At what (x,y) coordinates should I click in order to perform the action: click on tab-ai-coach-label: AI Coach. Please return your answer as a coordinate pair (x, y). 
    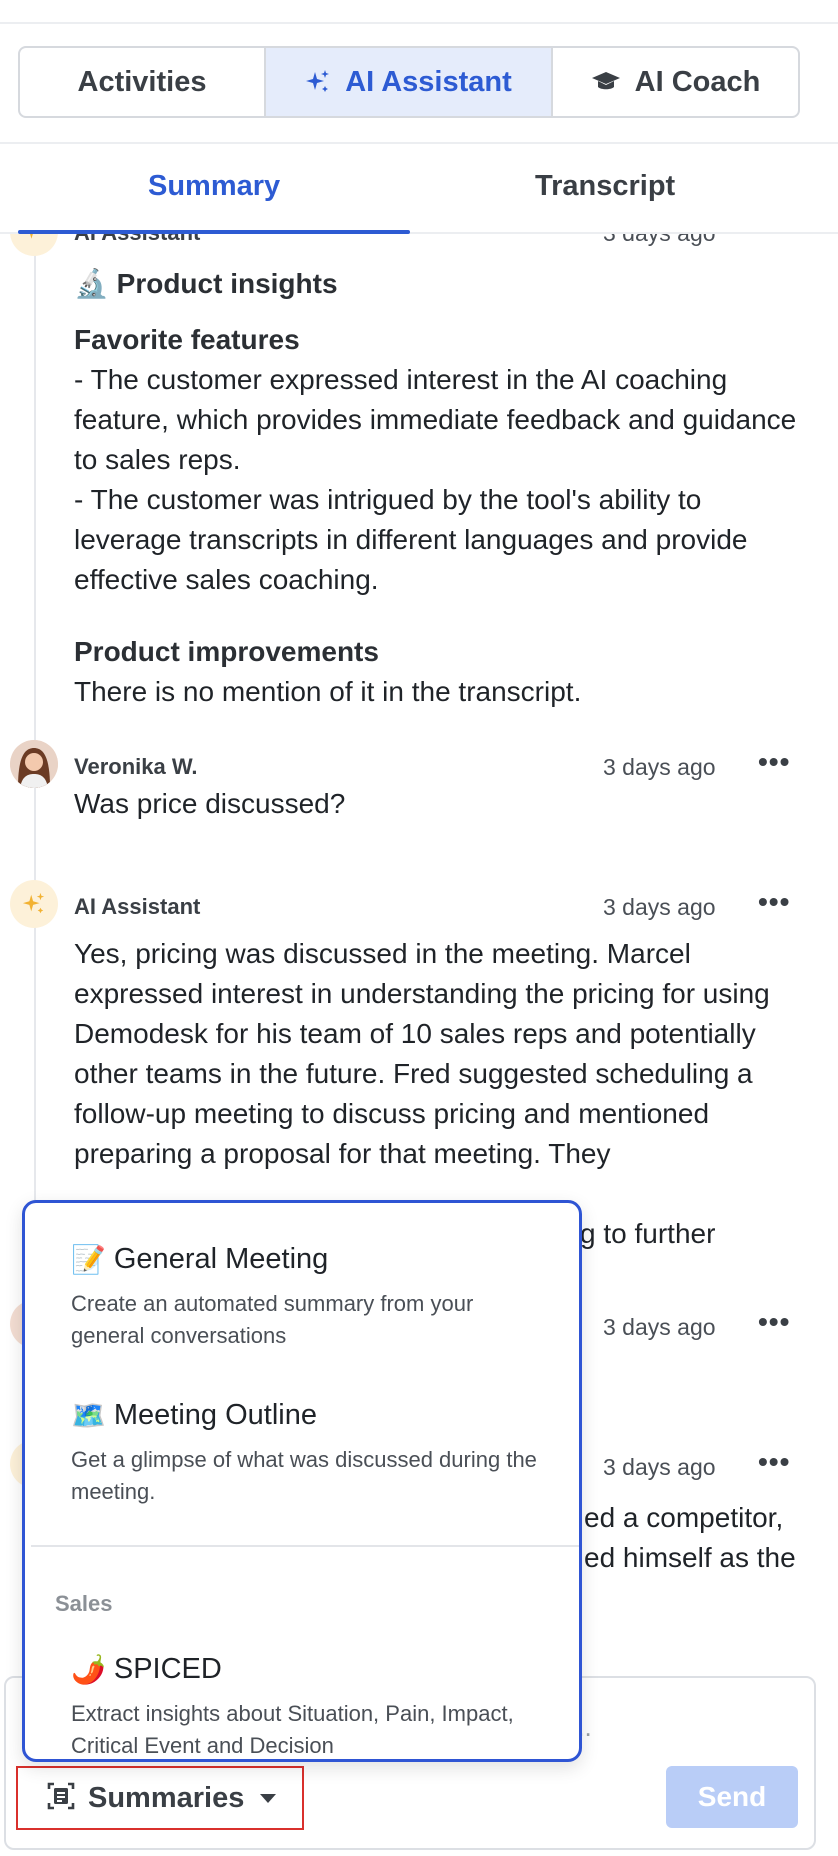
    Looking at the image, I should click on (697, 81).